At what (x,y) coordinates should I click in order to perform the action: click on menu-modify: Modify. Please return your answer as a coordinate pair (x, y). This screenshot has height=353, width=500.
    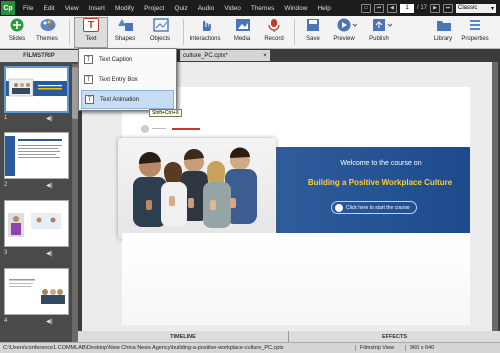
    Looking at the image, I should click on (124, 8).